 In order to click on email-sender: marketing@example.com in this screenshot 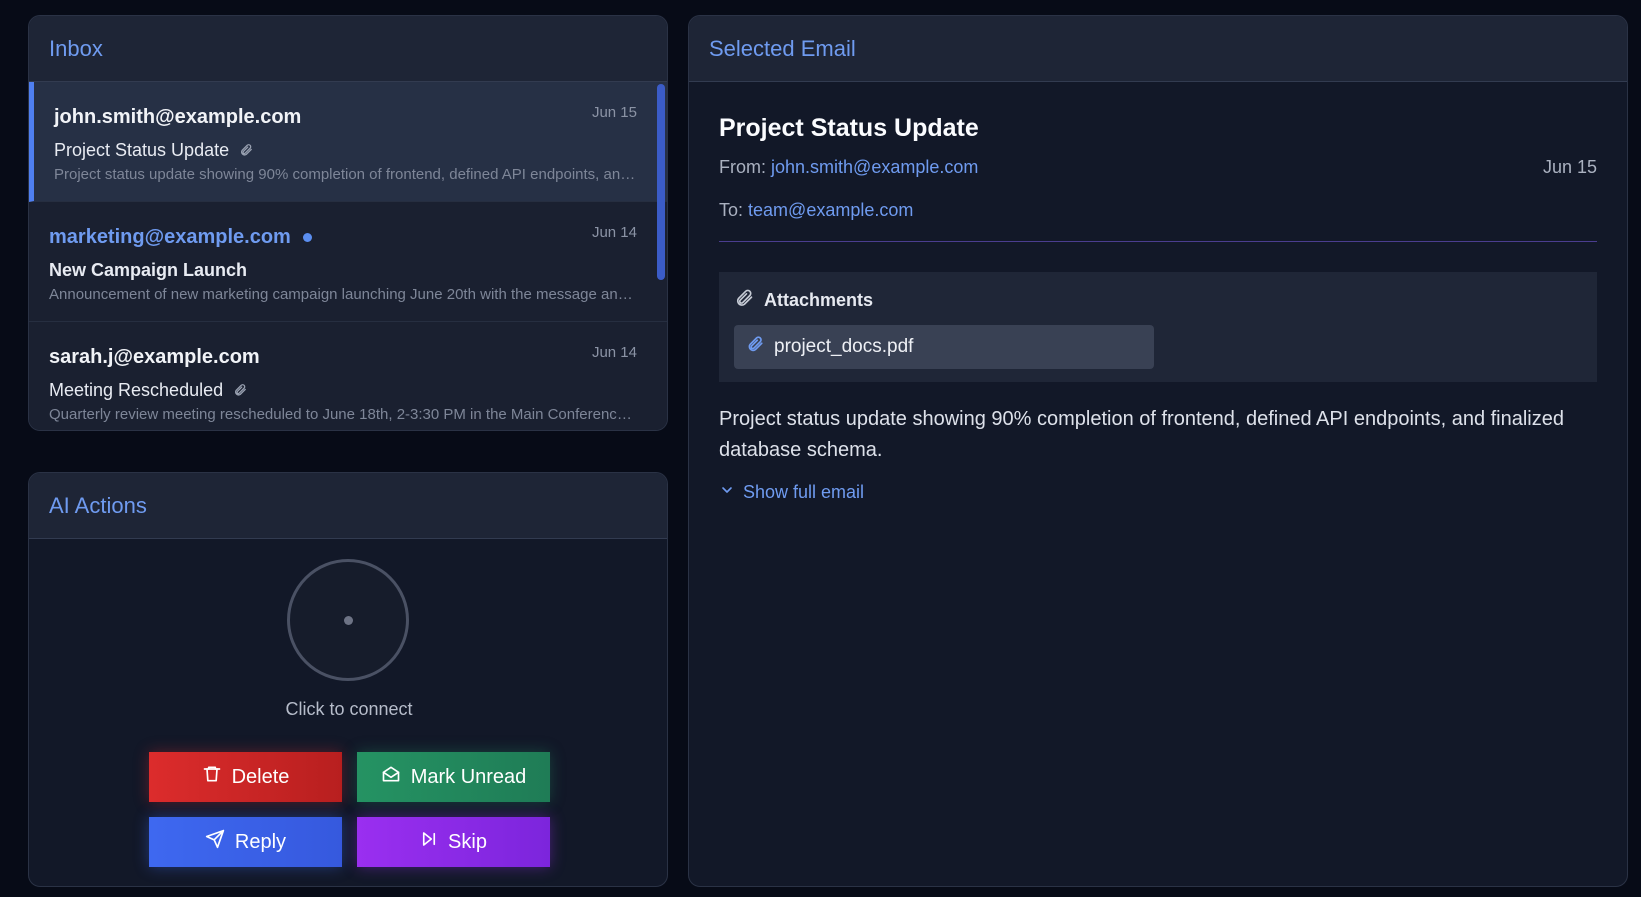, I will do `click(343, 237)`.